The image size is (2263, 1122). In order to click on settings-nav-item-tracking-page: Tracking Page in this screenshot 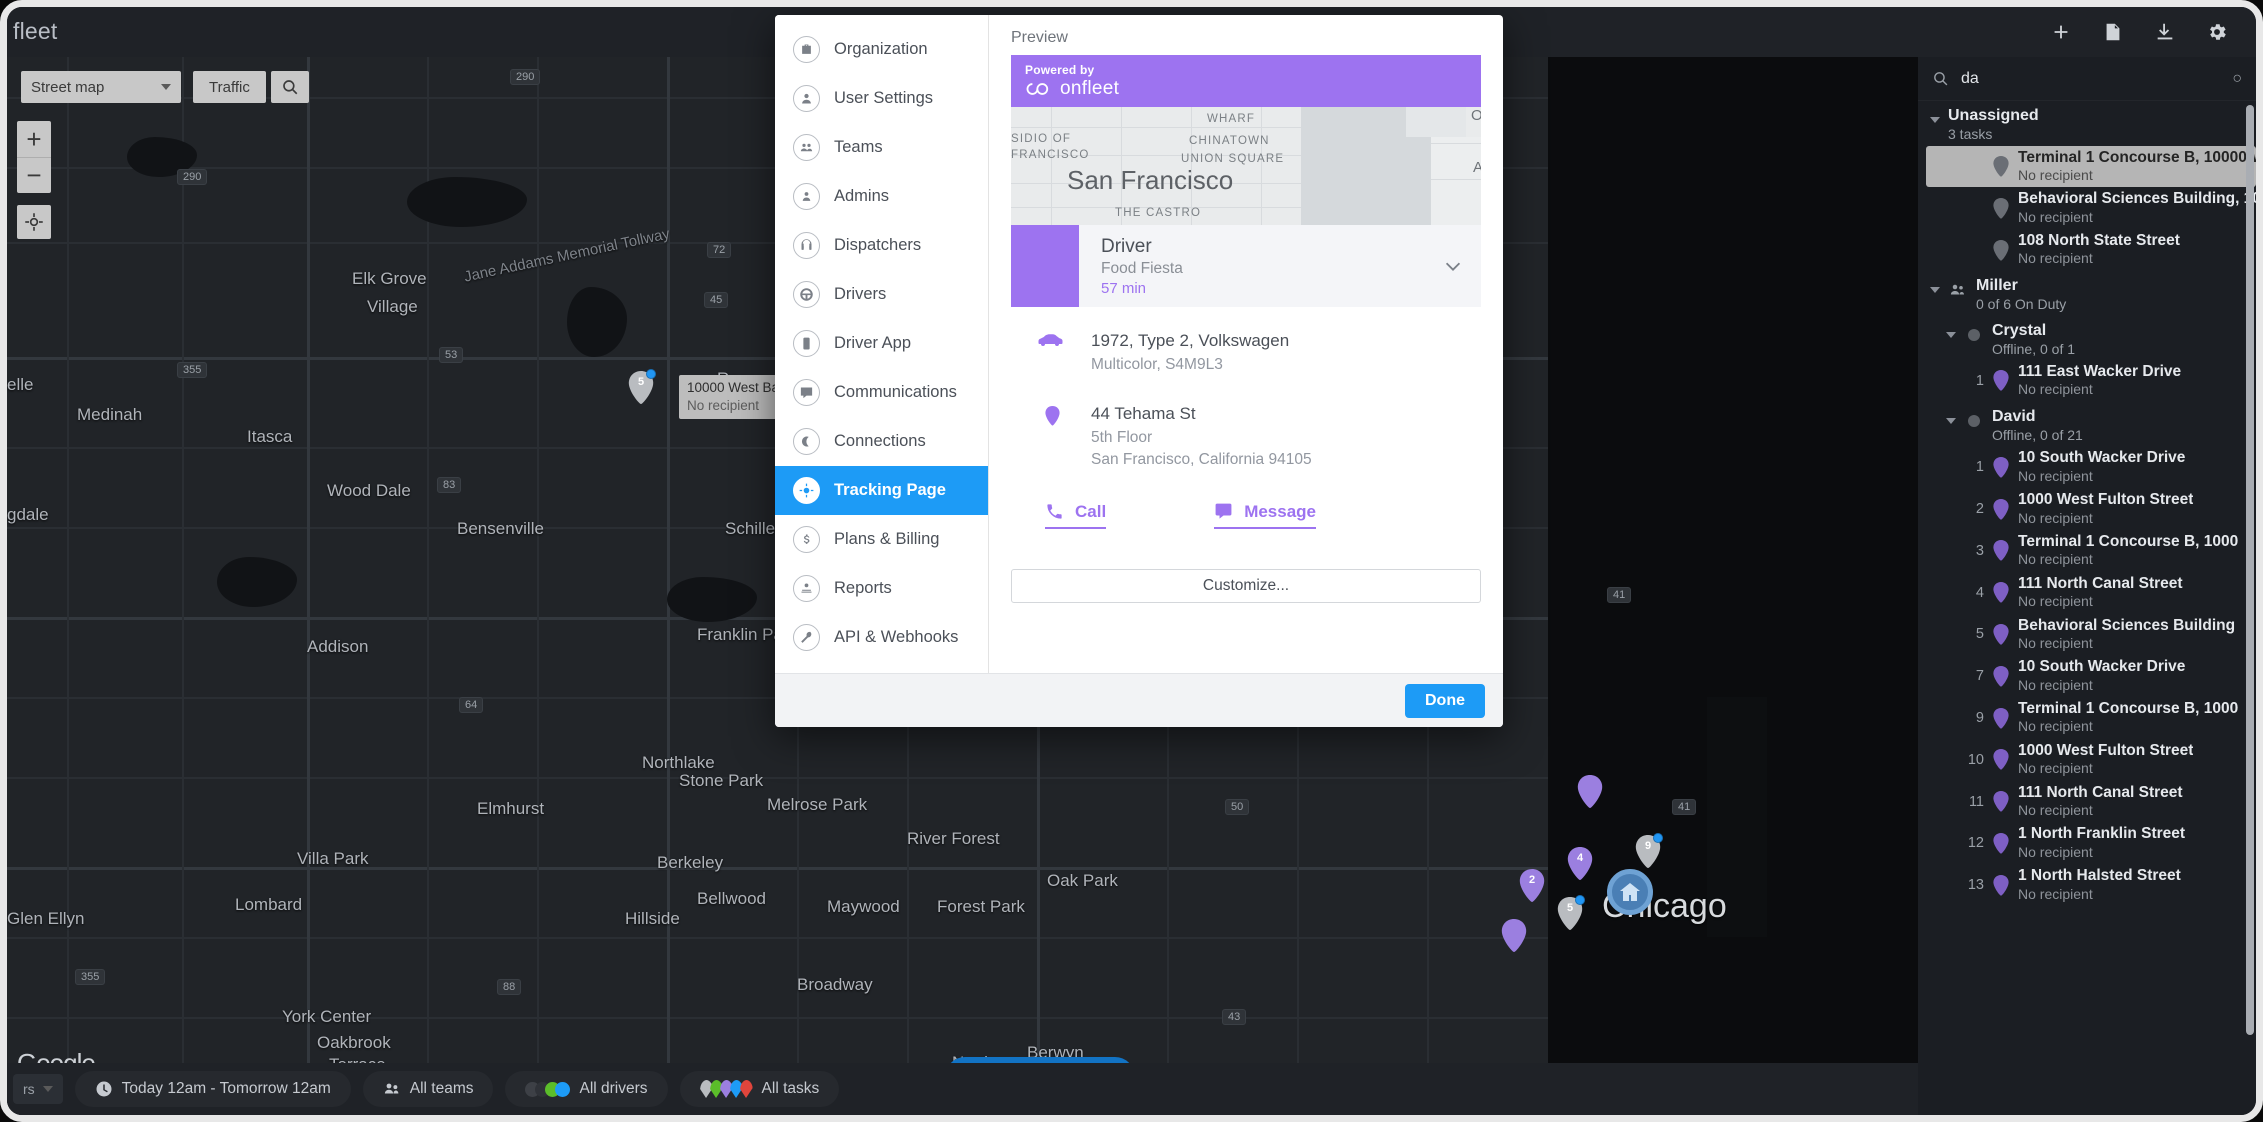, I will do `click(881, 490)`.